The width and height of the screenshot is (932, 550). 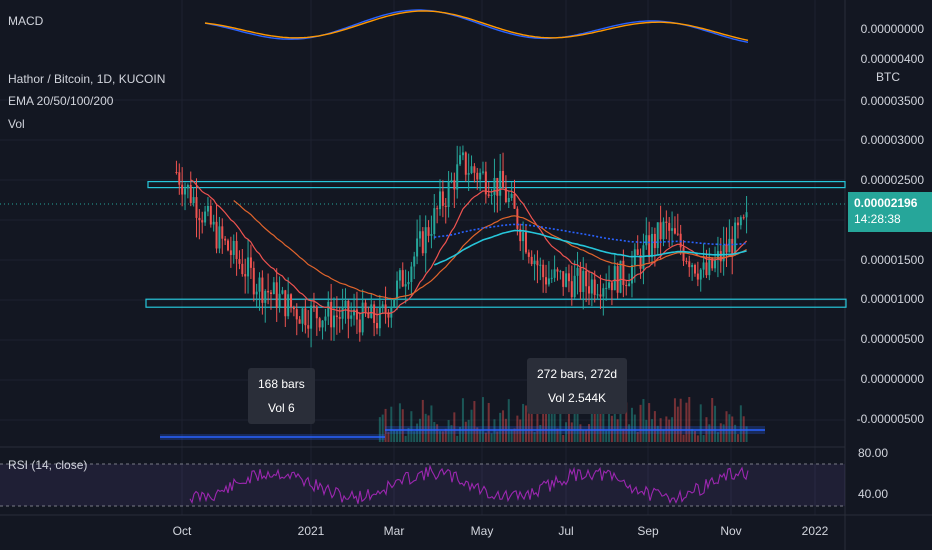 What do you see at coordinates (577, 398) in the screenshot?
I see `callout-vol: Vol 2.544K` at bounding box center [577, 398].